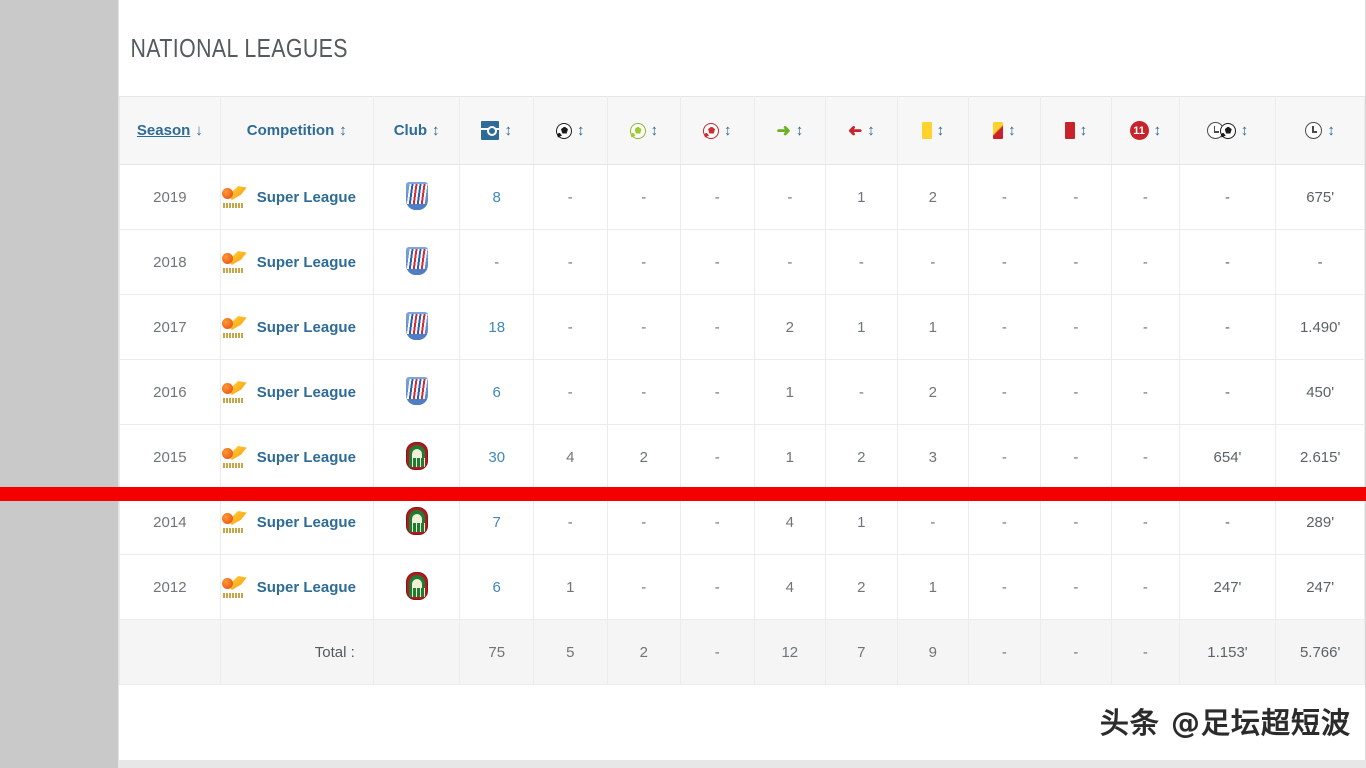  What do you see at coordinates (496, 652) in the screenshot?
I see `totals-appearances: 75` at bounding box center [496, 652].